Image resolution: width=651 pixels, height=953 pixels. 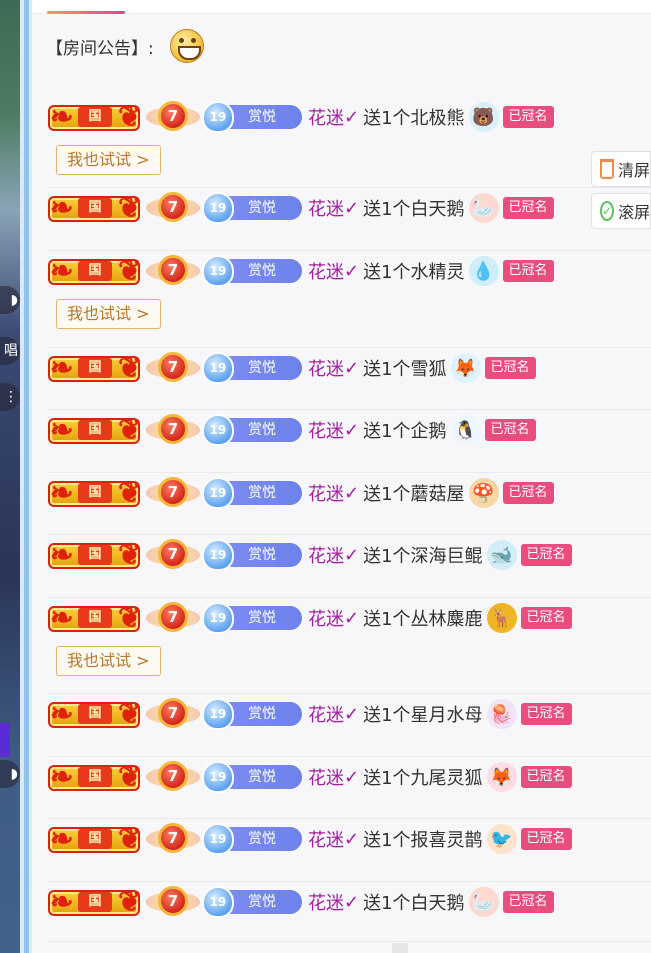 What do you see at coordinates (100, 48) in the screenshot?
I see `notice-label: 【房间公告】:` at bounding box center [100, 48].